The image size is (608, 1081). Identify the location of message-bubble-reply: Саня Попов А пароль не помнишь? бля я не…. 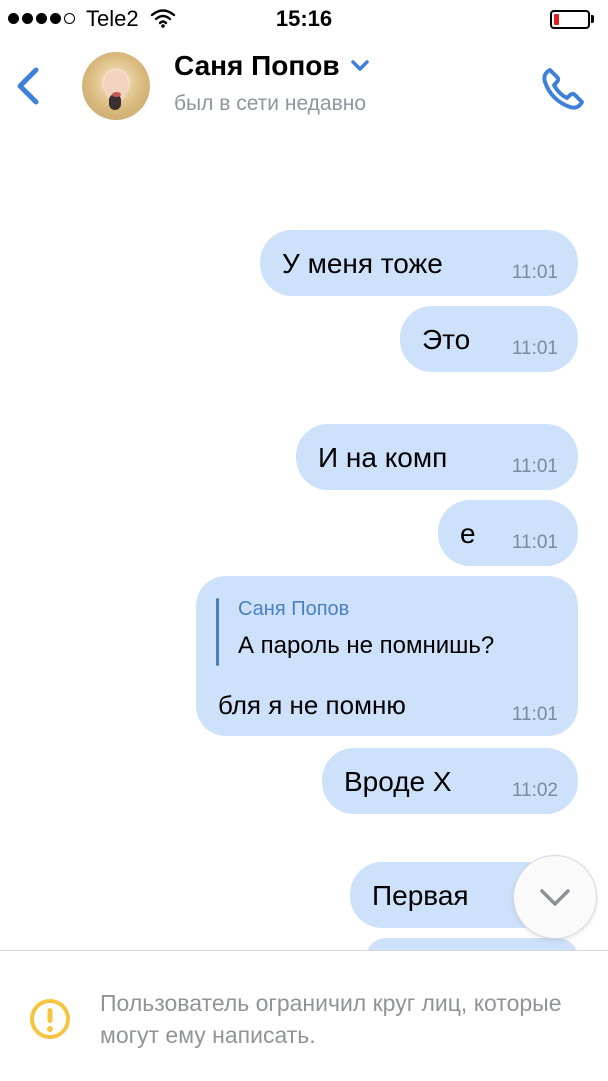
(387, 656).